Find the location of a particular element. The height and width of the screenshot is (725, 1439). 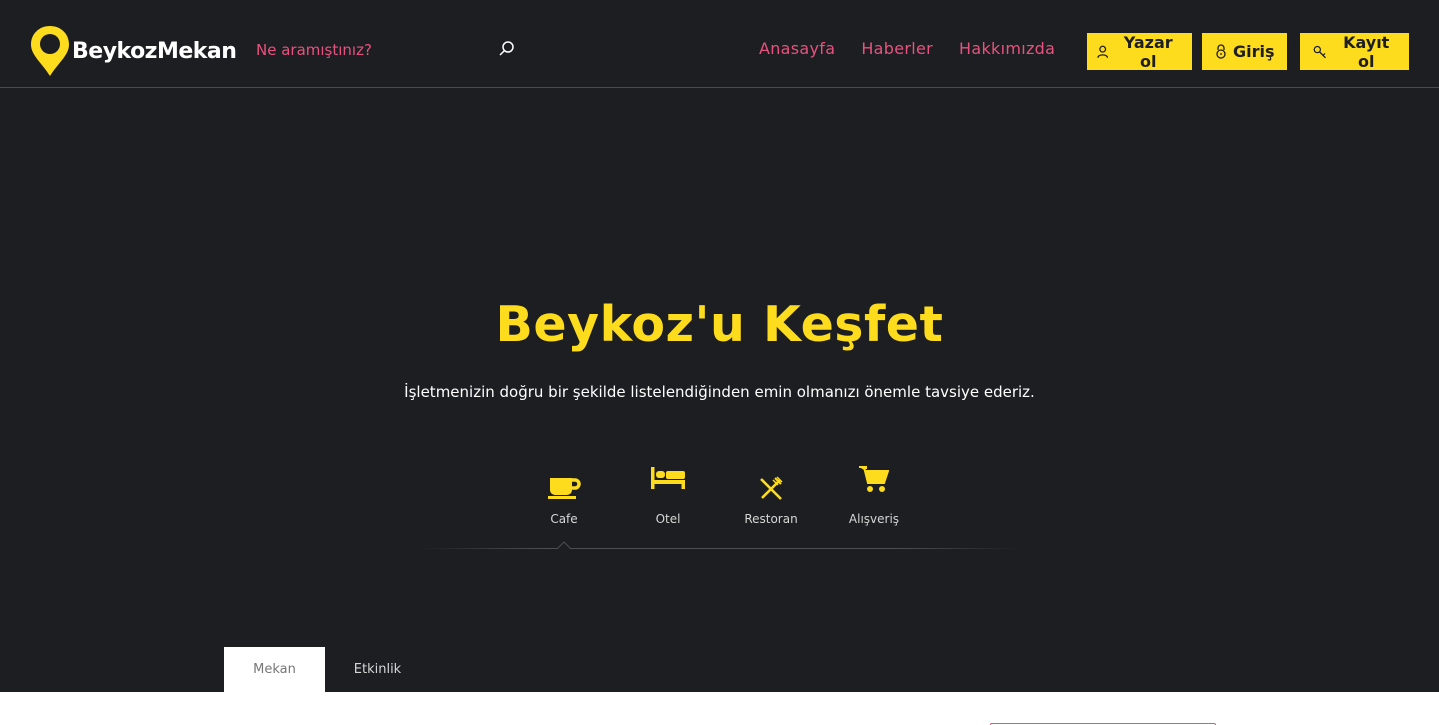

search-bar is located at coordinates (387, 50).